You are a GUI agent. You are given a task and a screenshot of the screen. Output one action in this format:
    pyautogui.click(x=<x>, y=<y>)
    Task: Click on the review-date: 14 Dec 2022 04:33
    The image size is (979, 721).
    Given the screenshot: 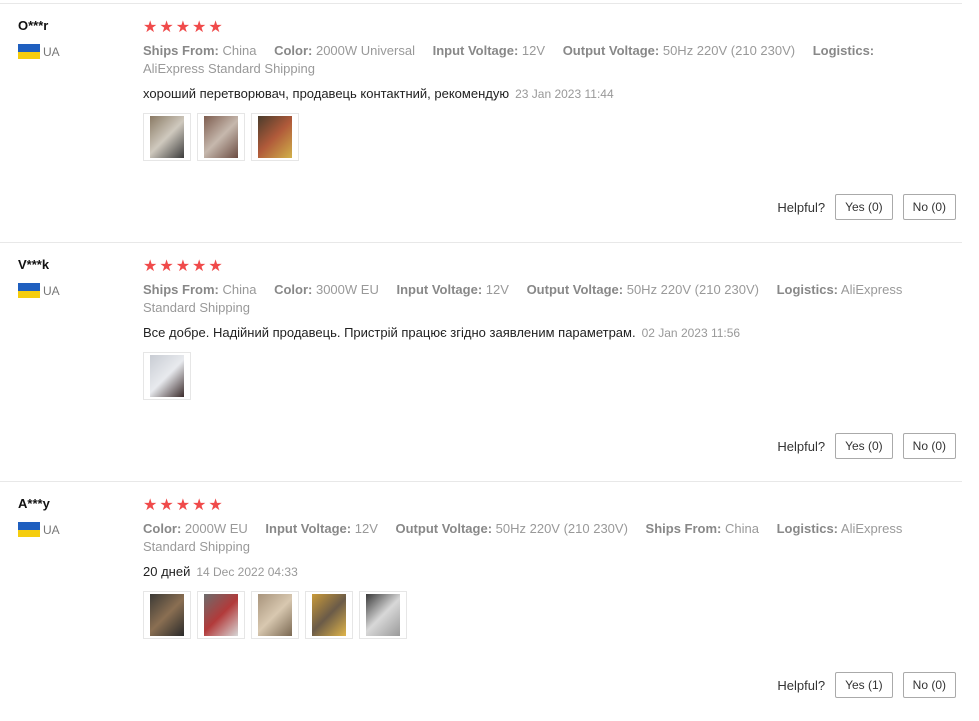 What is the action you would take?
    pyautogui.click(x=247, y=572)
    